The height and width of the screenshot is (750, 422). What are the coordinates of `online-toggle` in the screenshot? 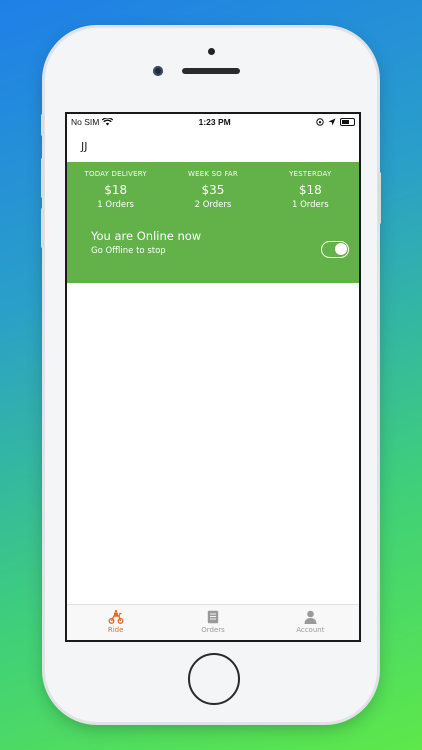 It's located at (335, 249).